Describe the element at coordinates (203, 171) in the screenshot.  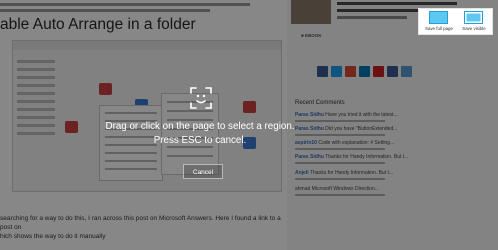
I see `cancel-button: Cancel` at that location.